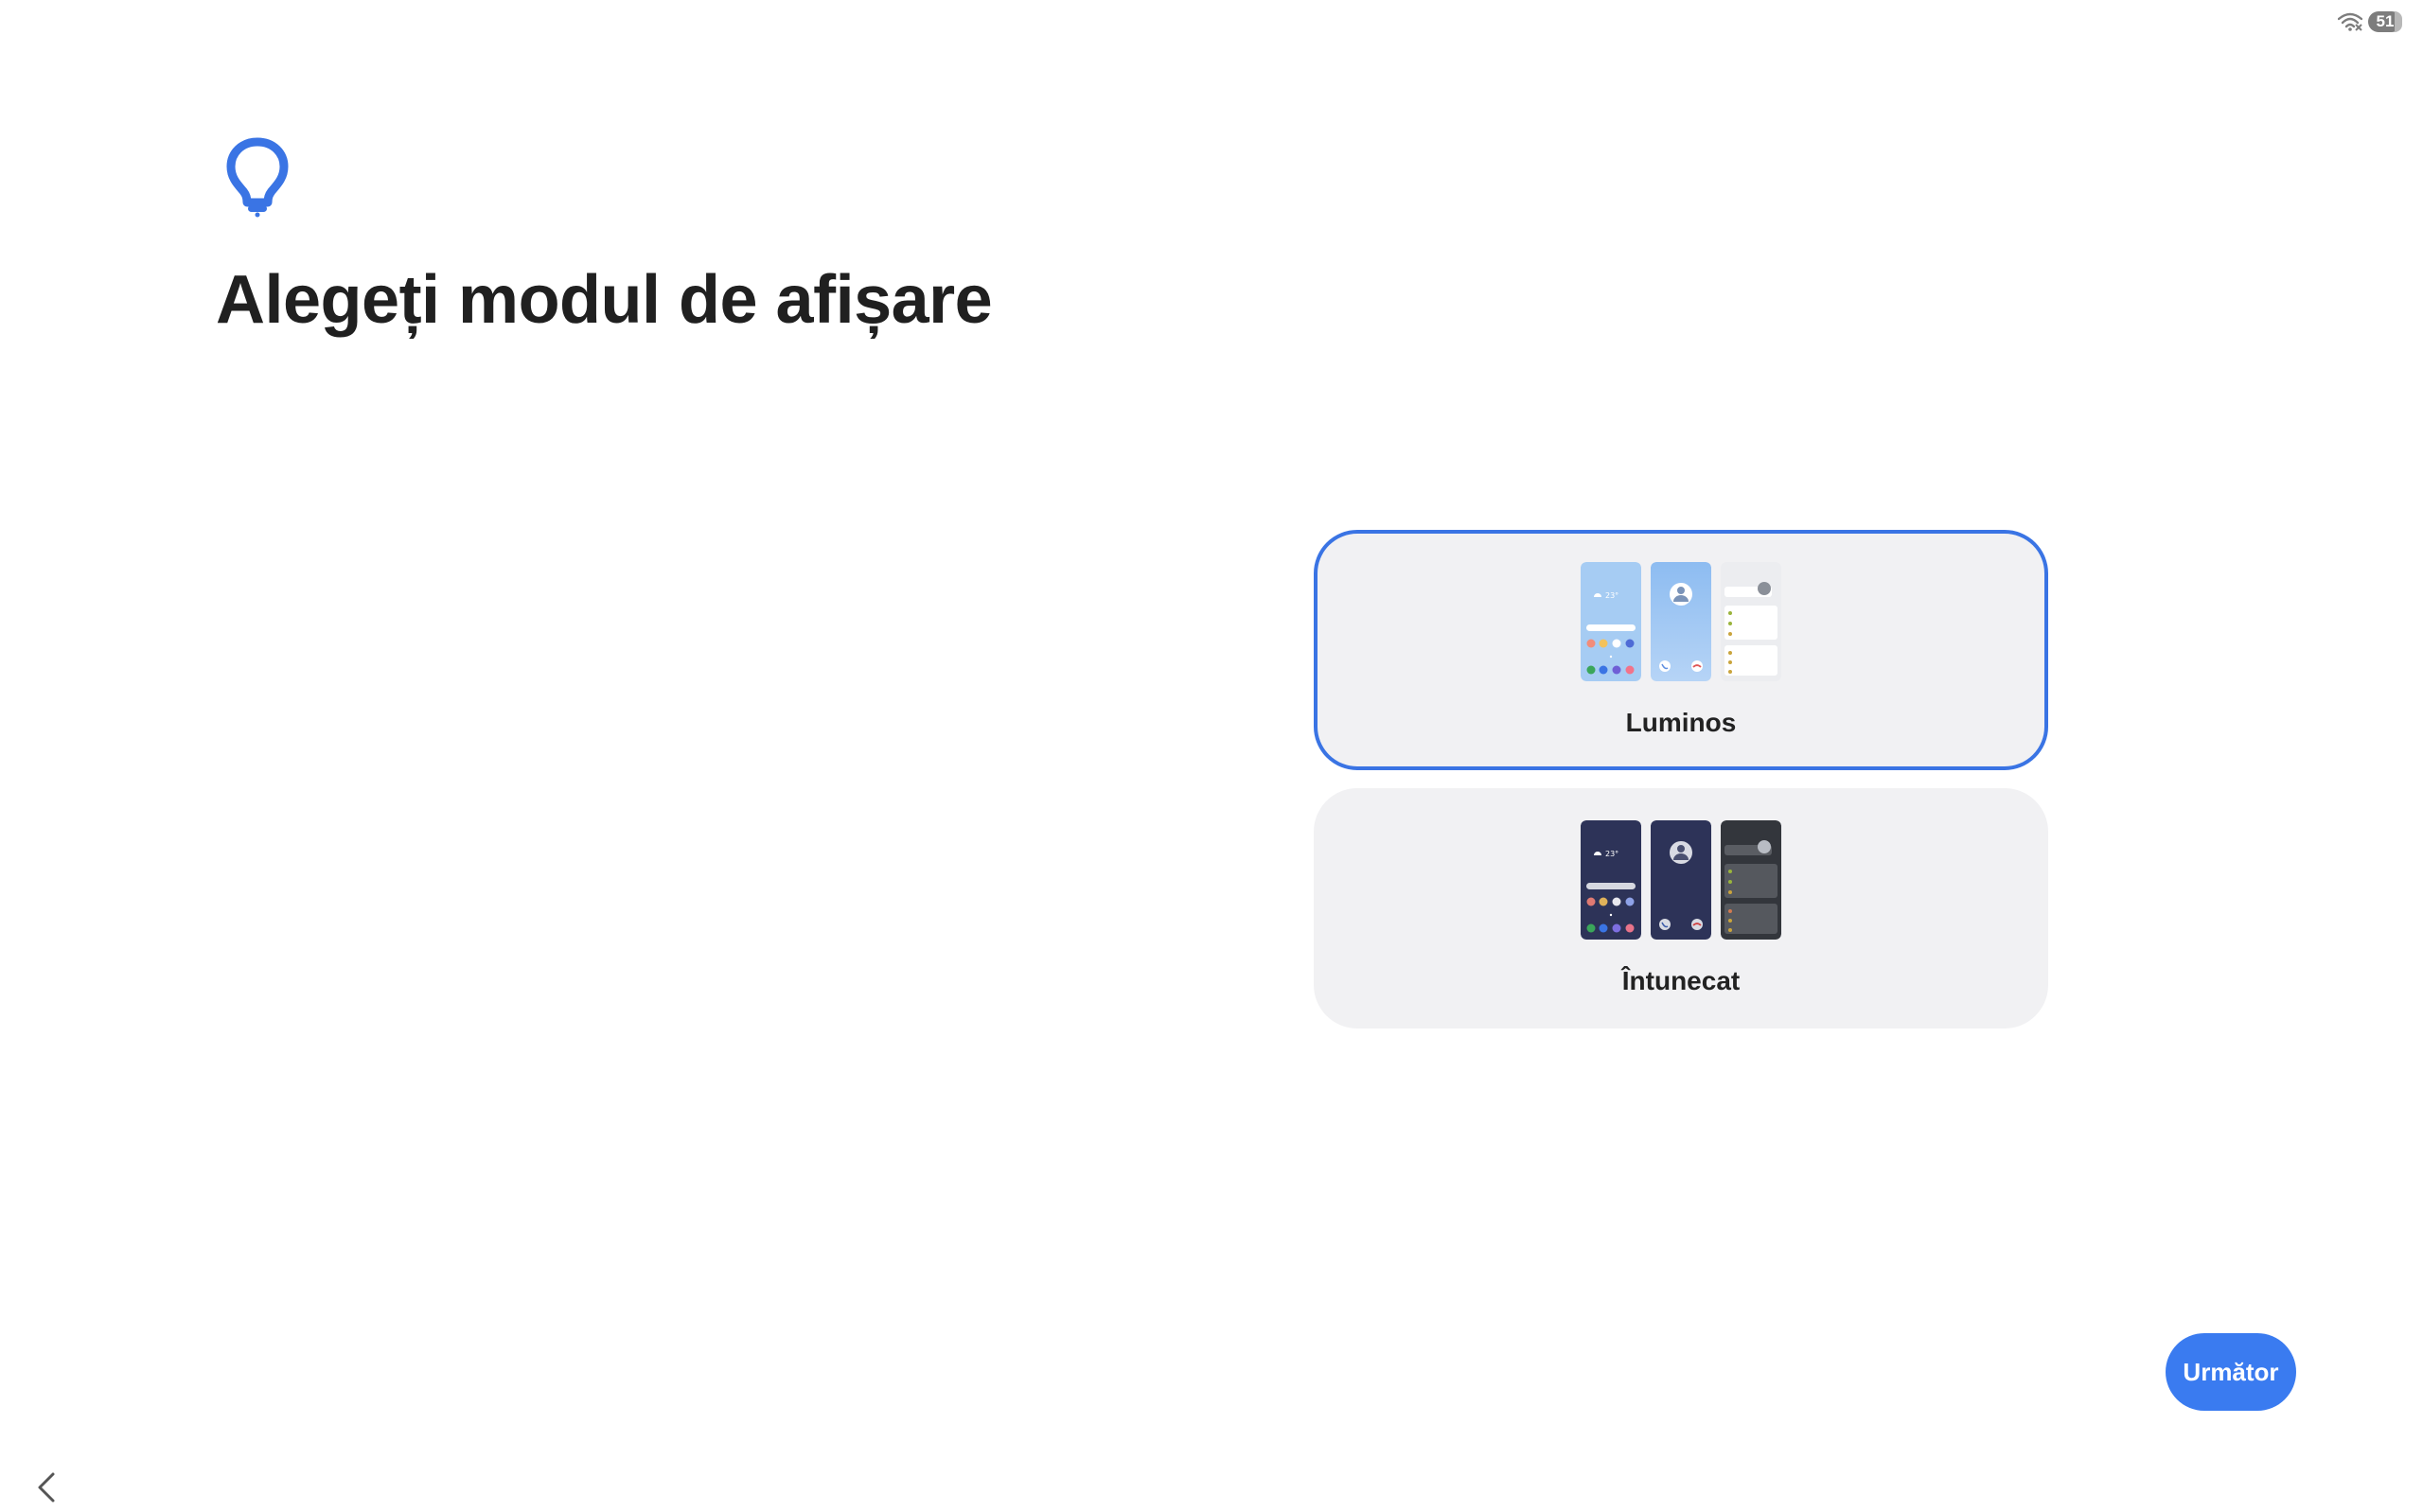  I want to click on option-label-light: Luminos, so click(1681, 723).